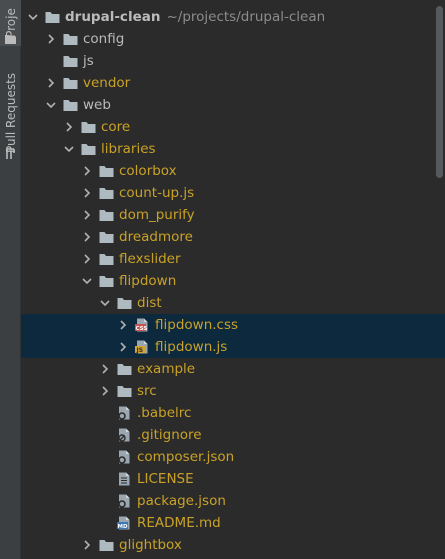 The image size is (445, 559). I want to click on tree-item-name: src, so click(147, 391).